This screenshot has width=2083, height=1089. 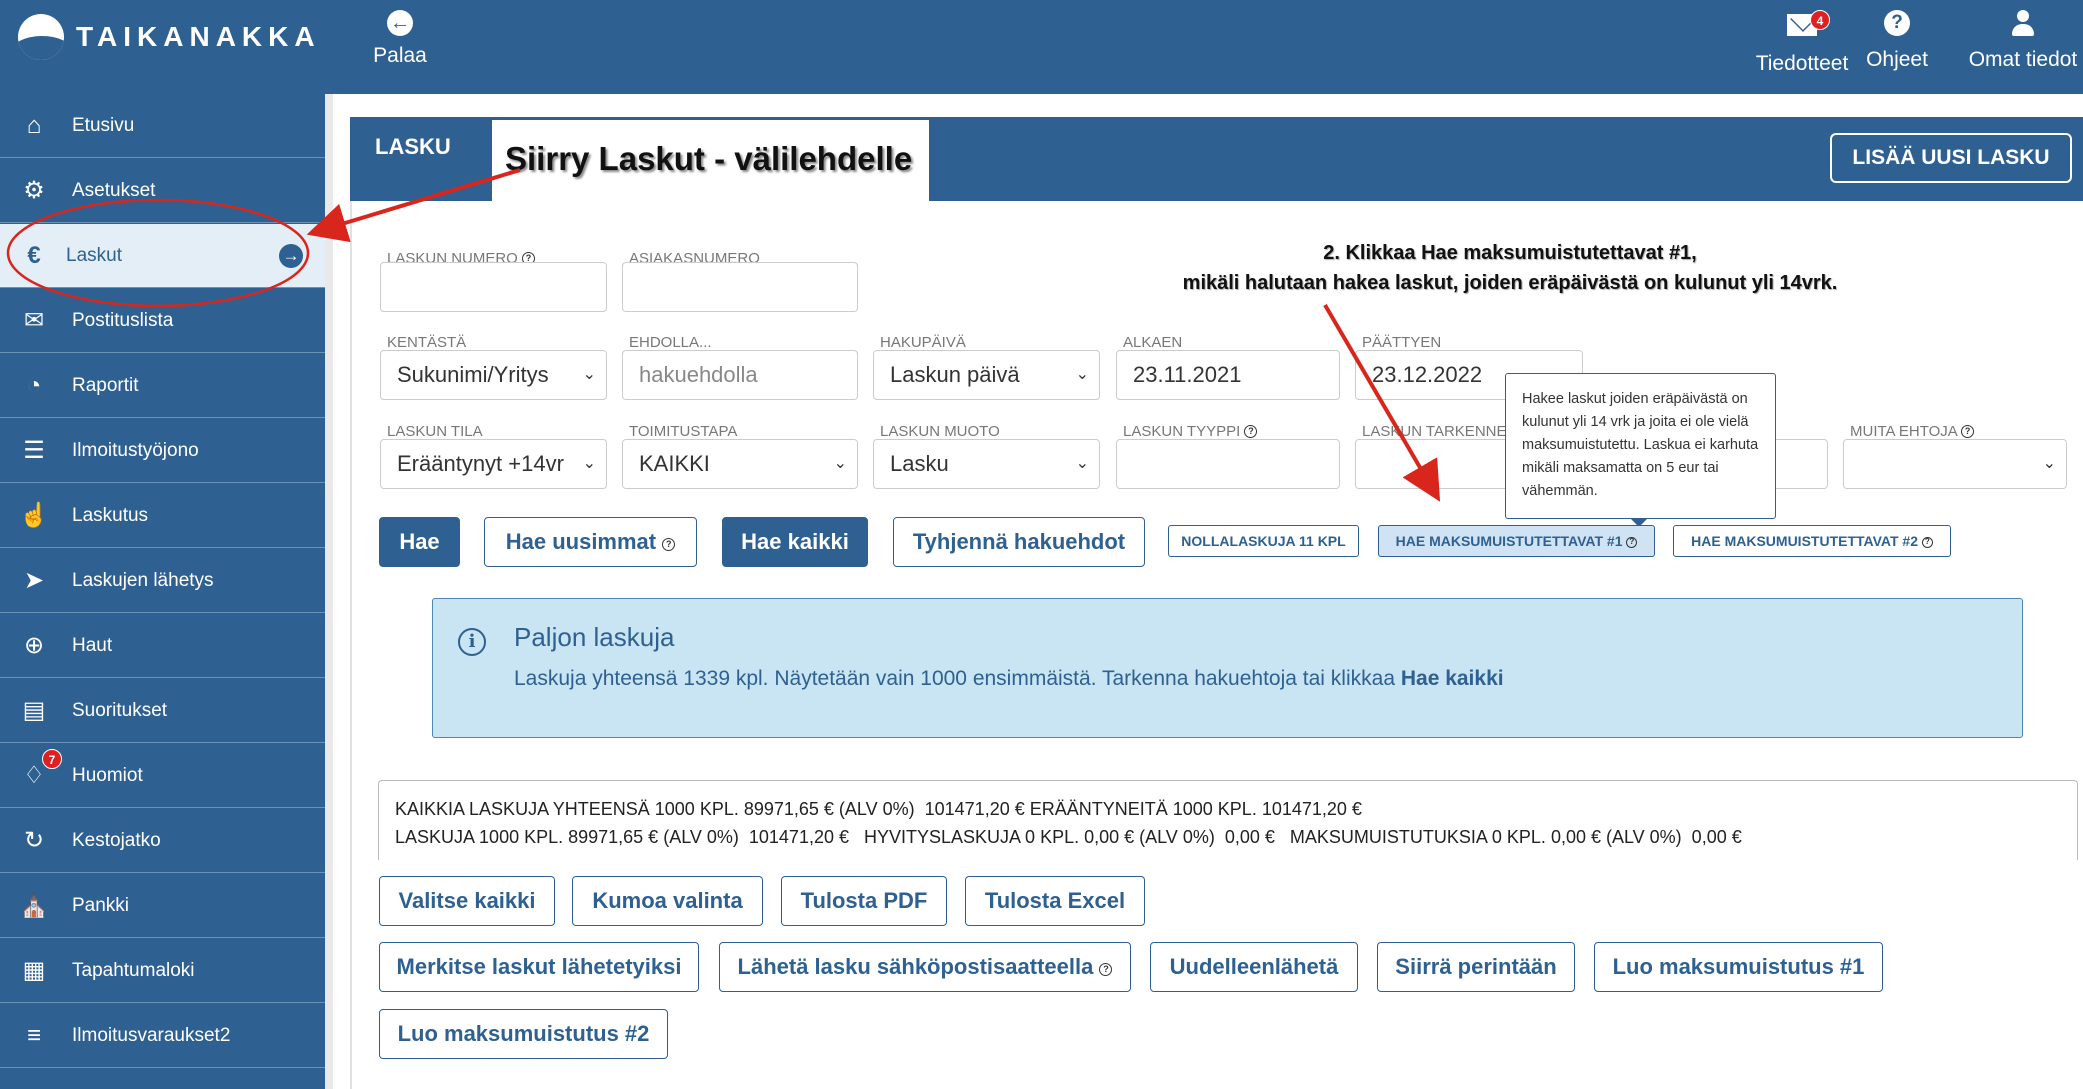 I want to click on account-button: Omat tiedot, so click(x=2023, y=41).